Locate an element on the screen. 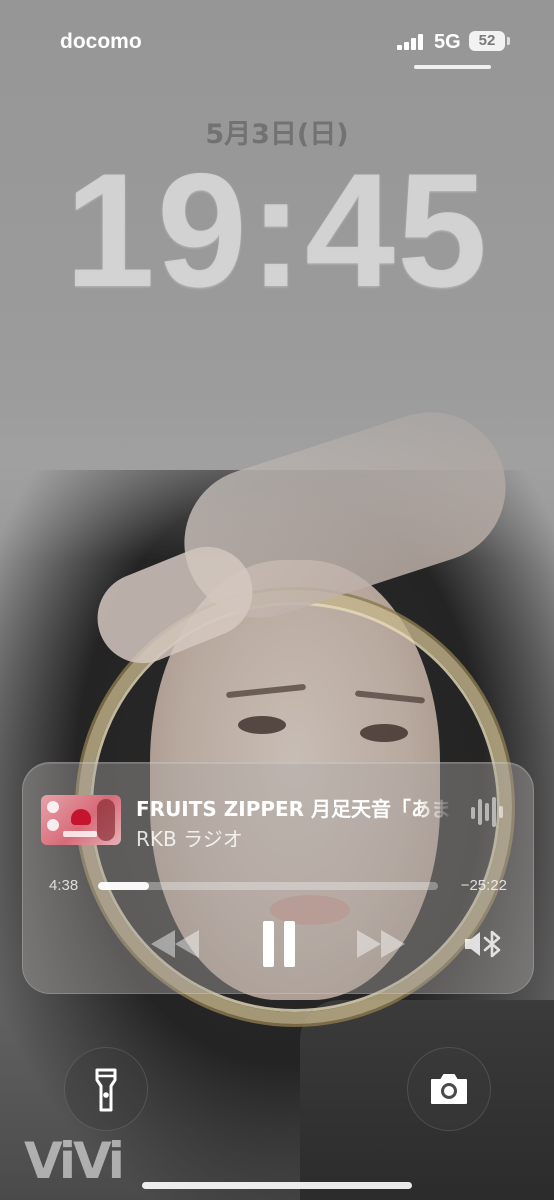 The image size is (554, 1200). album-artwork is located at coordinates (81, 820).